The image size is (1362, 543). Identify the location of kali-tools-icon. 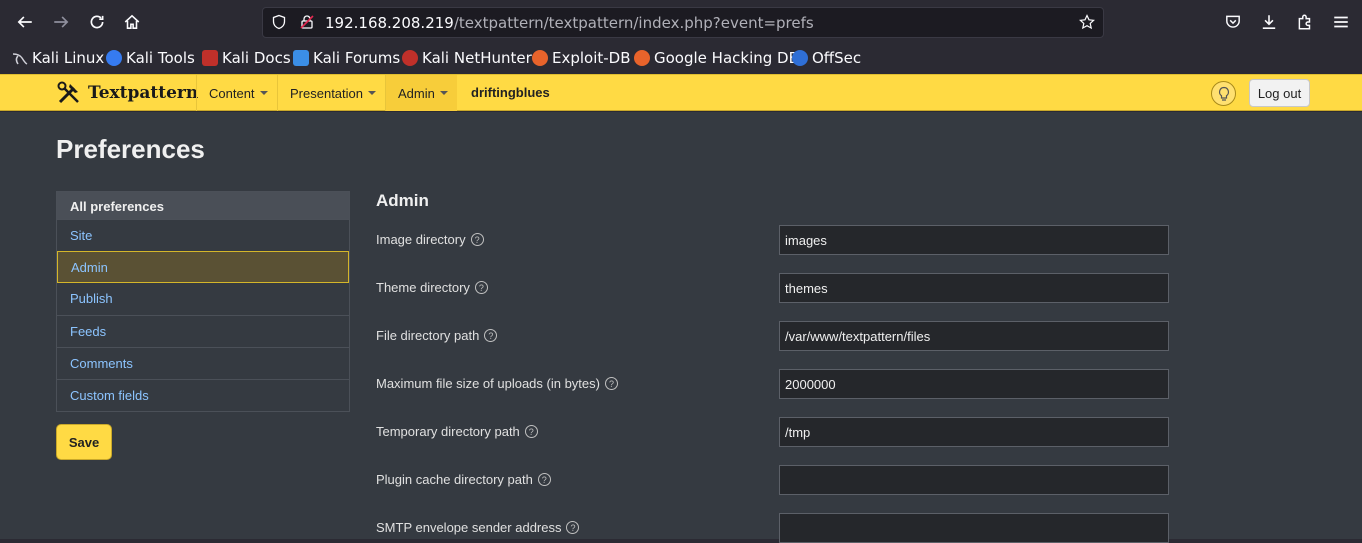
(114, 58).